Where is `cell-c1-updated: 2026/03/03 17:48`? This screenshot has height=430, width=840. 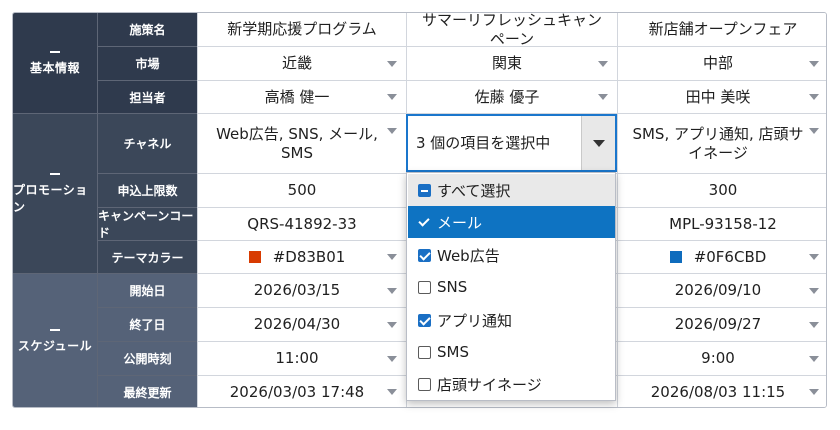 cell-c1-updated: 2026/03/03 17:48 is located at coordinates (301, 391).